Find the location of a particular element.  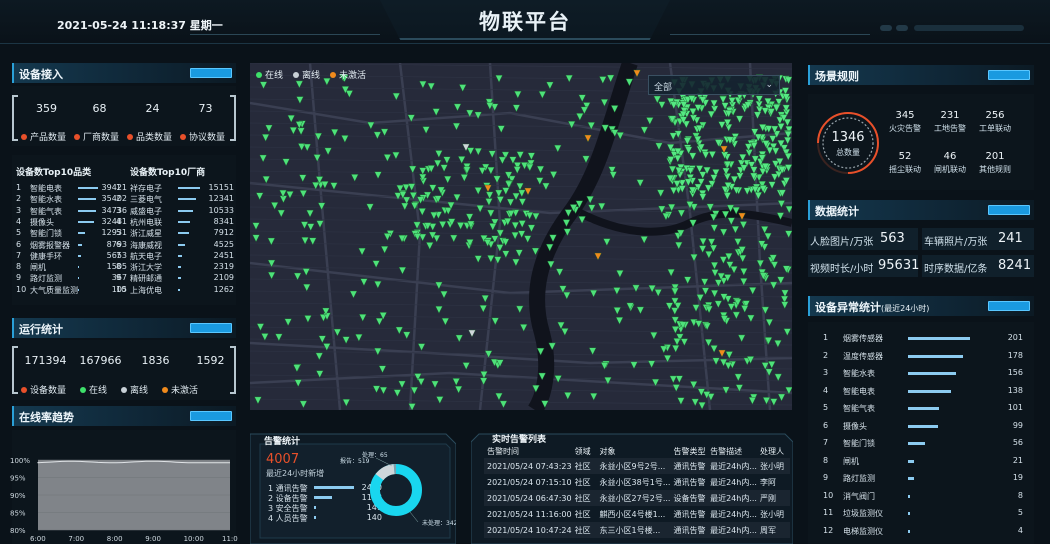

device-access-header: 设备接入 is located at coordinates (124, 73).